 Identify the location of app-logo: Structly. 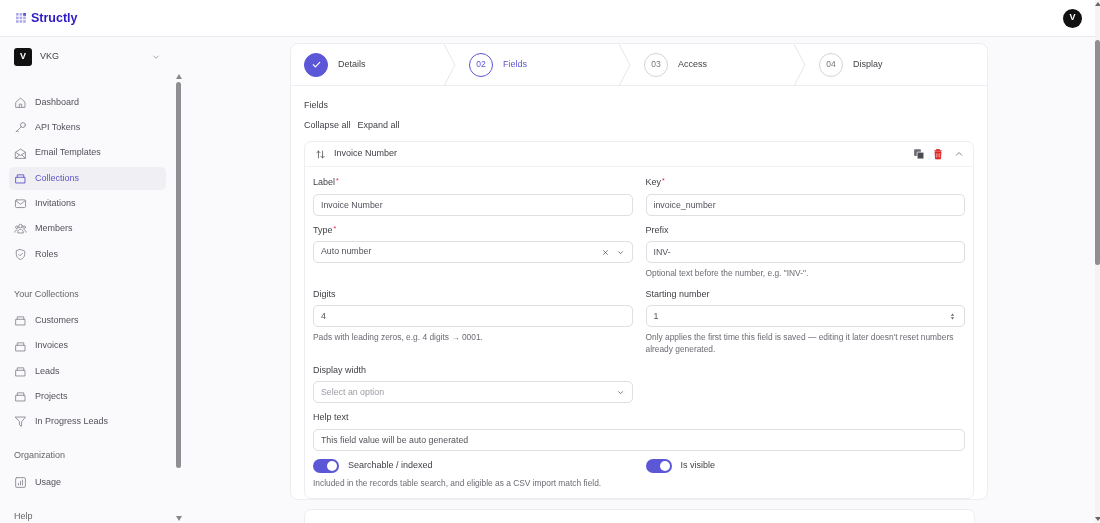
(54, 18).